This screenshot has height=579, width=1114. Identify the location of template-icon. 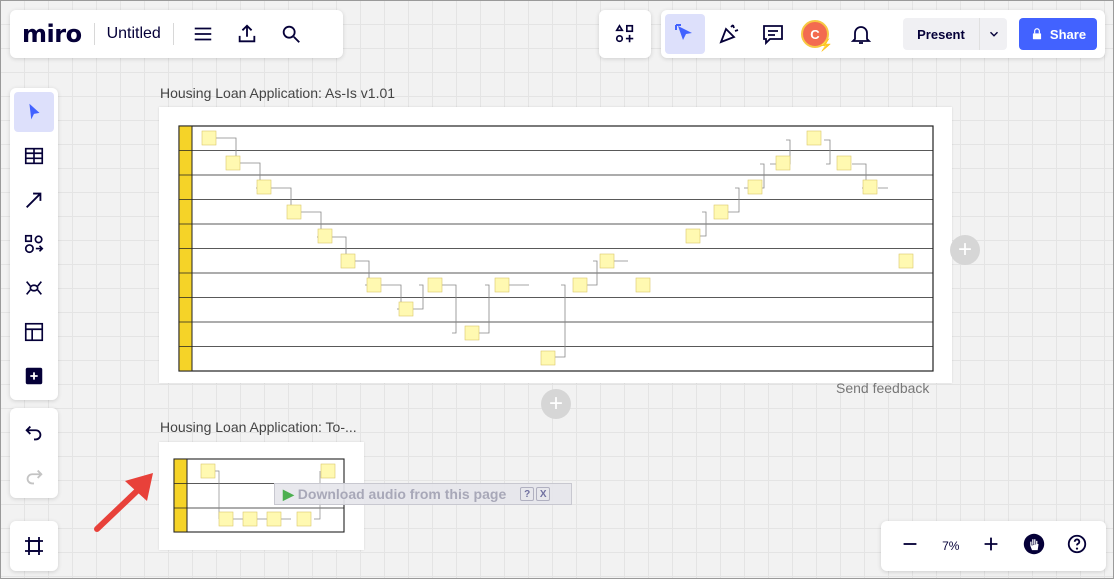
(34, 332).